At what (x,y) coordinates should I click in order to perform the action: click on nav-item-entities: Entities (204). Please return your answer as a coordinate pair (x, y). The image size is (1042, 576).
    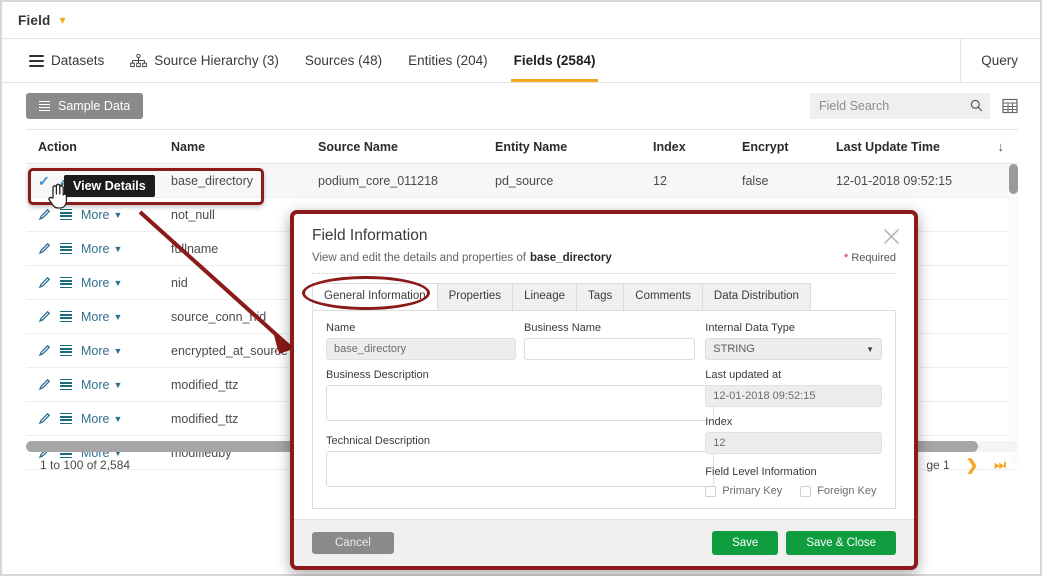
    Looking at the image, I should click on (448, 60).